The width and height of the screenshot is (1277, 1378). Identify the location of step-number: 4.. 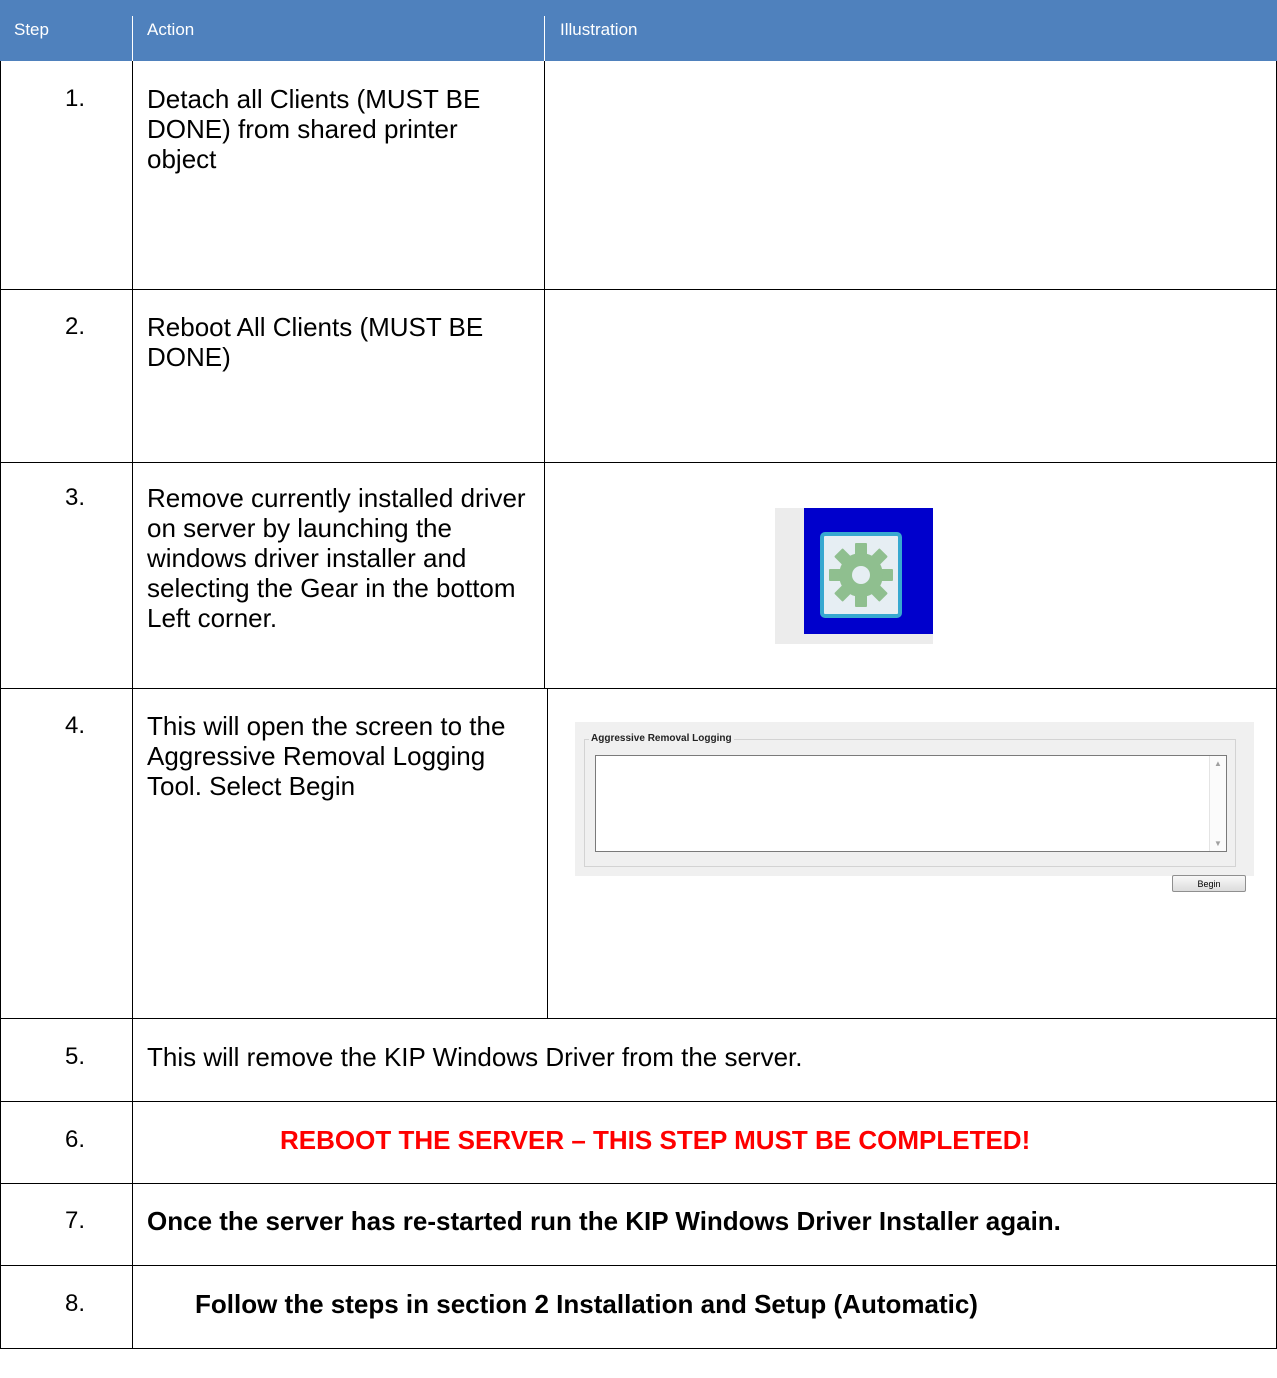
(74, 725).